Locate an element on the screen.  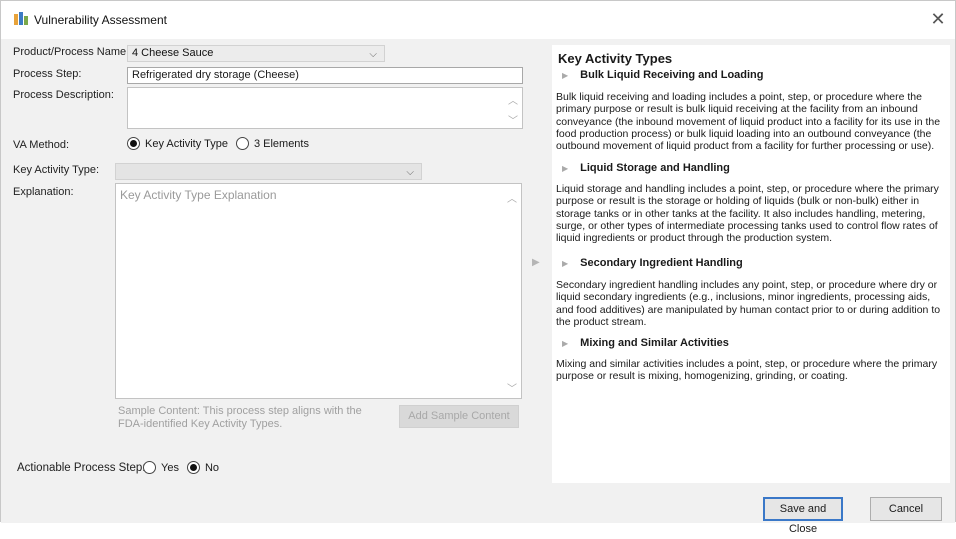
step-label: Process Step: is located at coordinates (47, 74).